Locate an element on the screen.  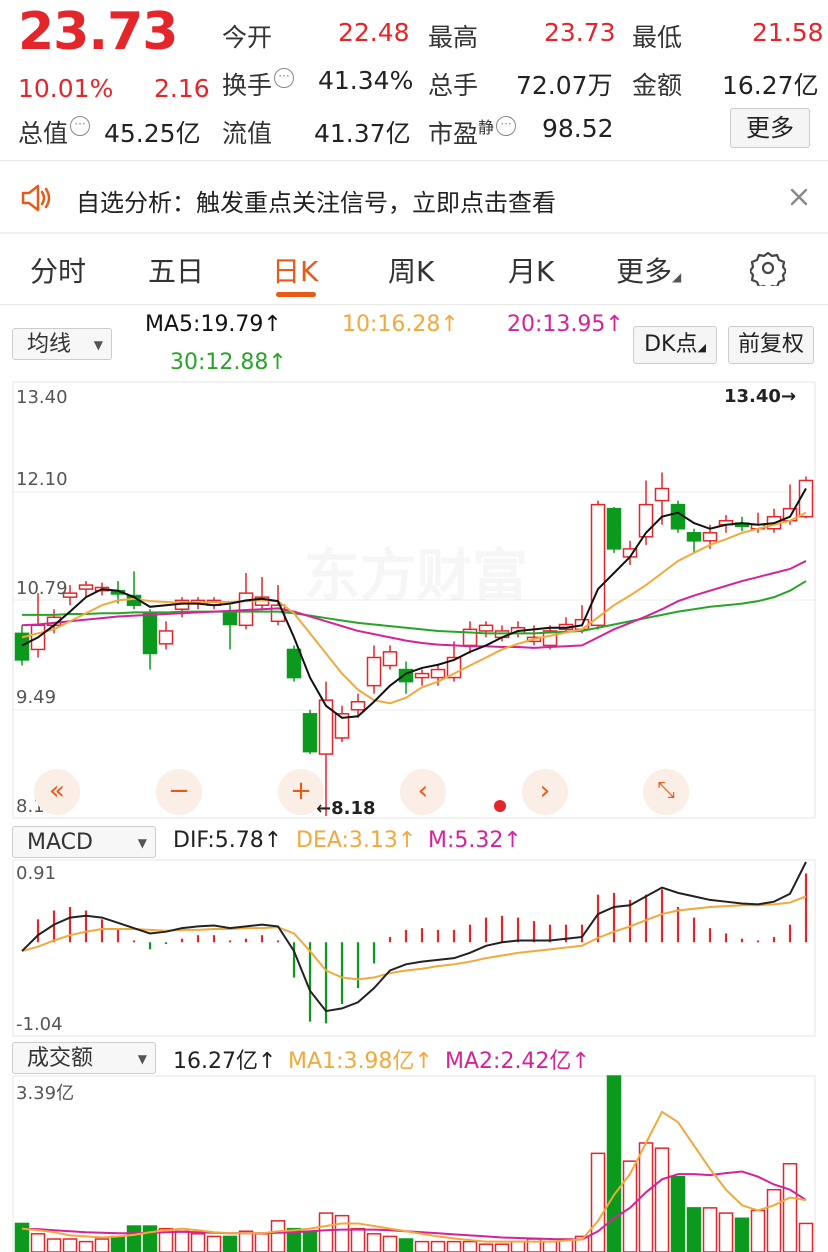
ma20-legend: 20:13.95↑ is located at coordinates (565, 324).